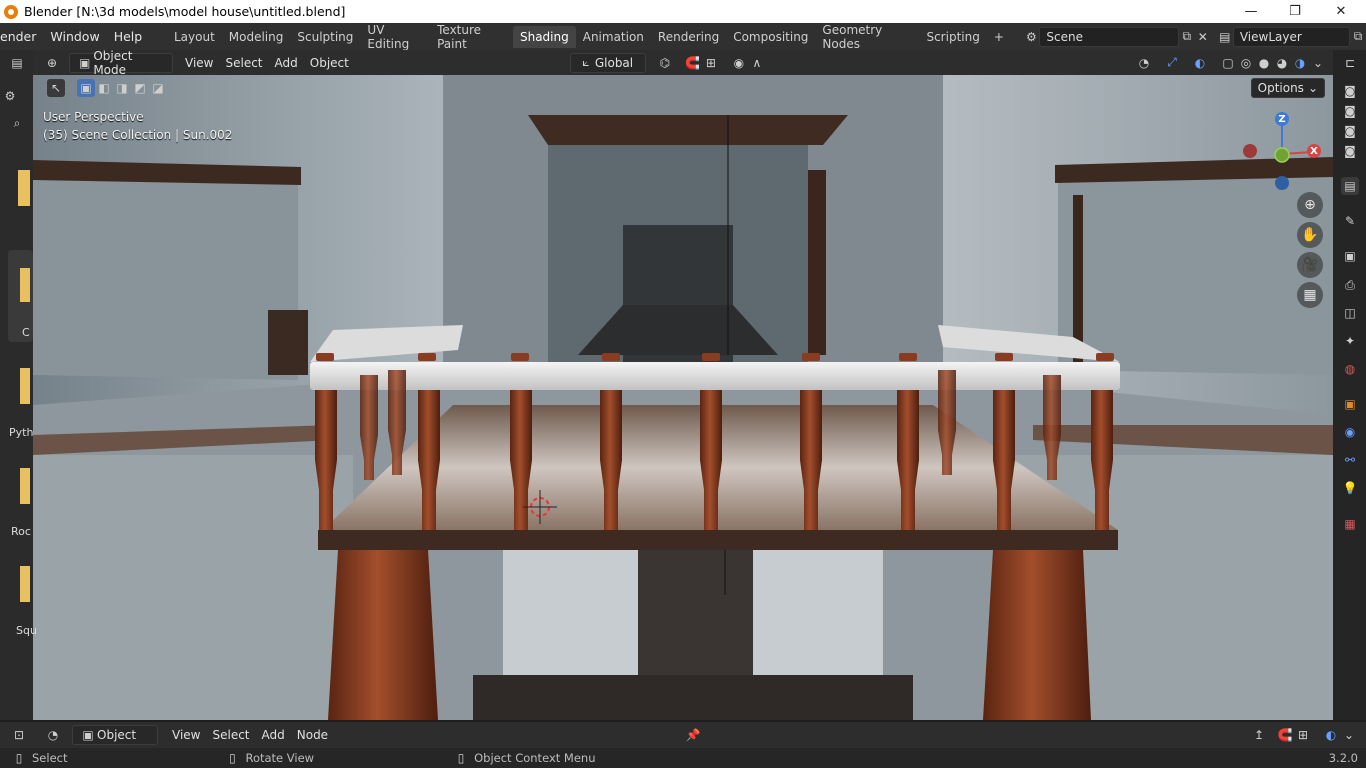 The width and height of the screenshot is (1366, 768). What do you see at coordinates (56, 88) in the screenshot?
I see `select-tool-icon: ↖` at bounding box center [56, 88].